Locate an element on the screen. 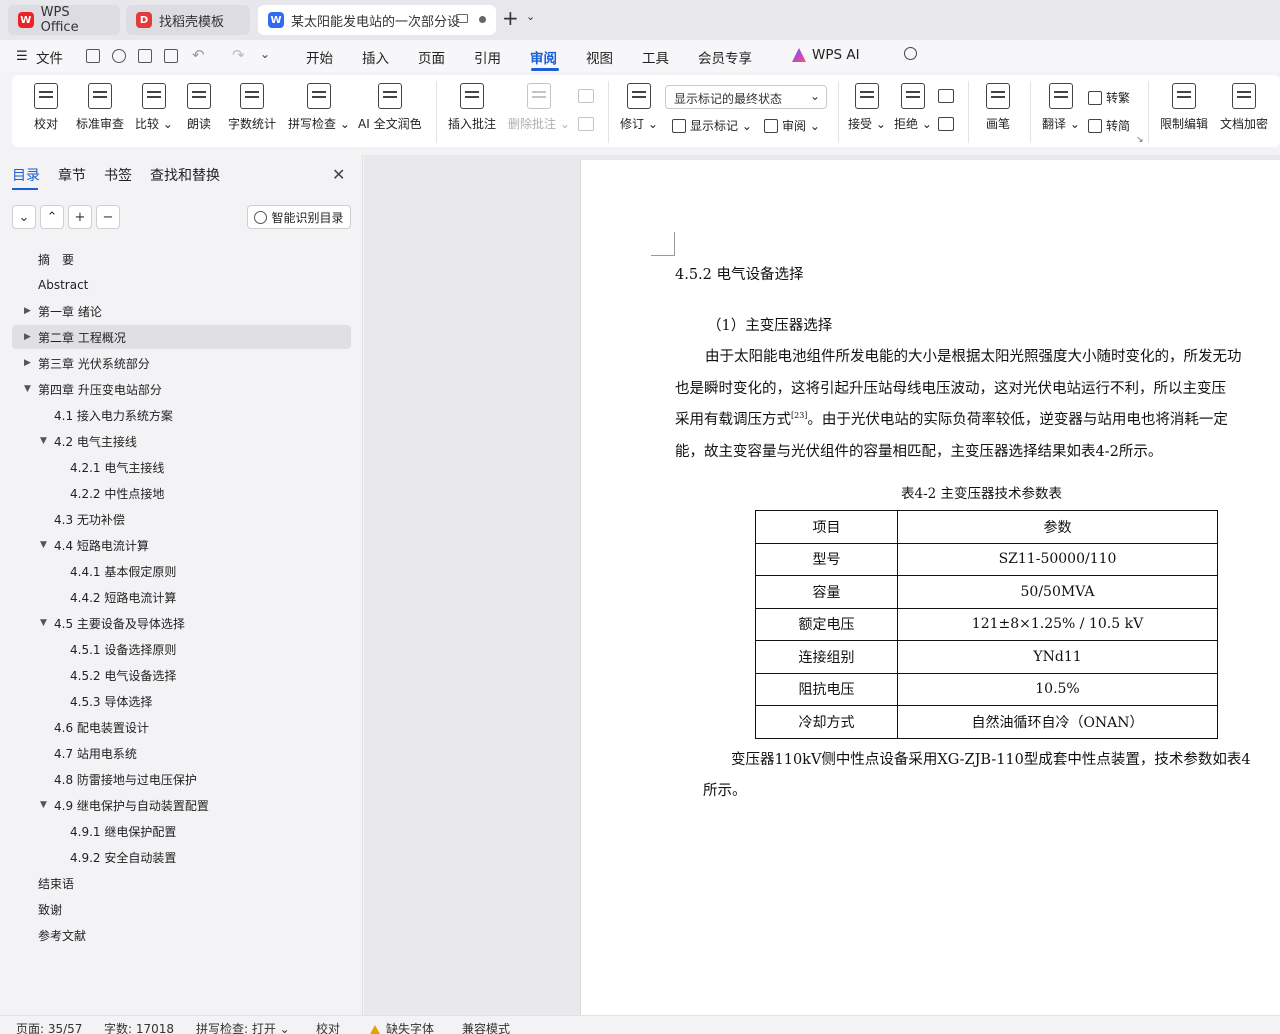 The image size is (1280, 1034). hamburger-icon: ☰ is located at coordinates (22, 56).